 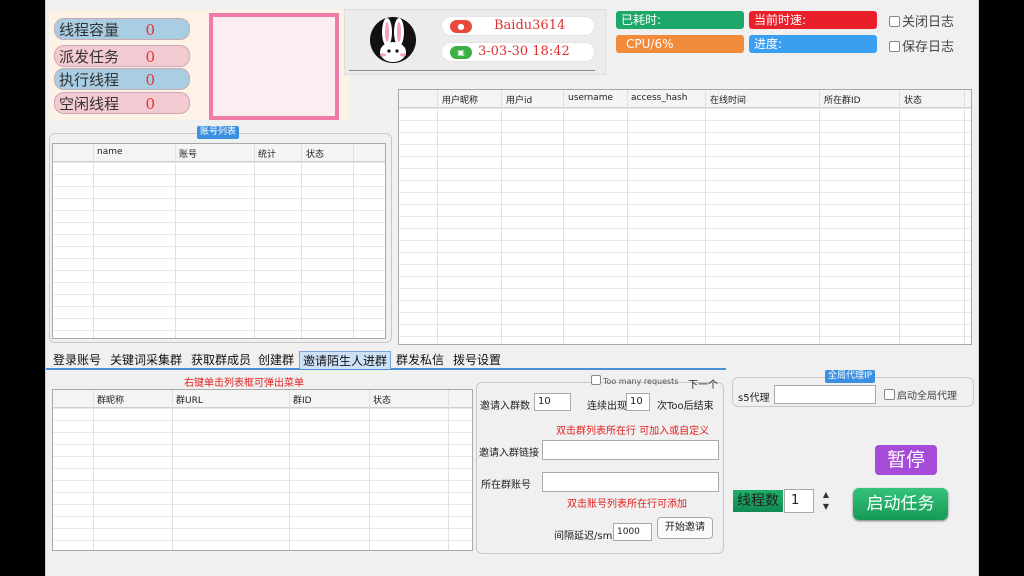 What do you see at coordinates (638, 402) in the screenshot?
I see `consecutive-input: 10` at bounding box center [638, 402].